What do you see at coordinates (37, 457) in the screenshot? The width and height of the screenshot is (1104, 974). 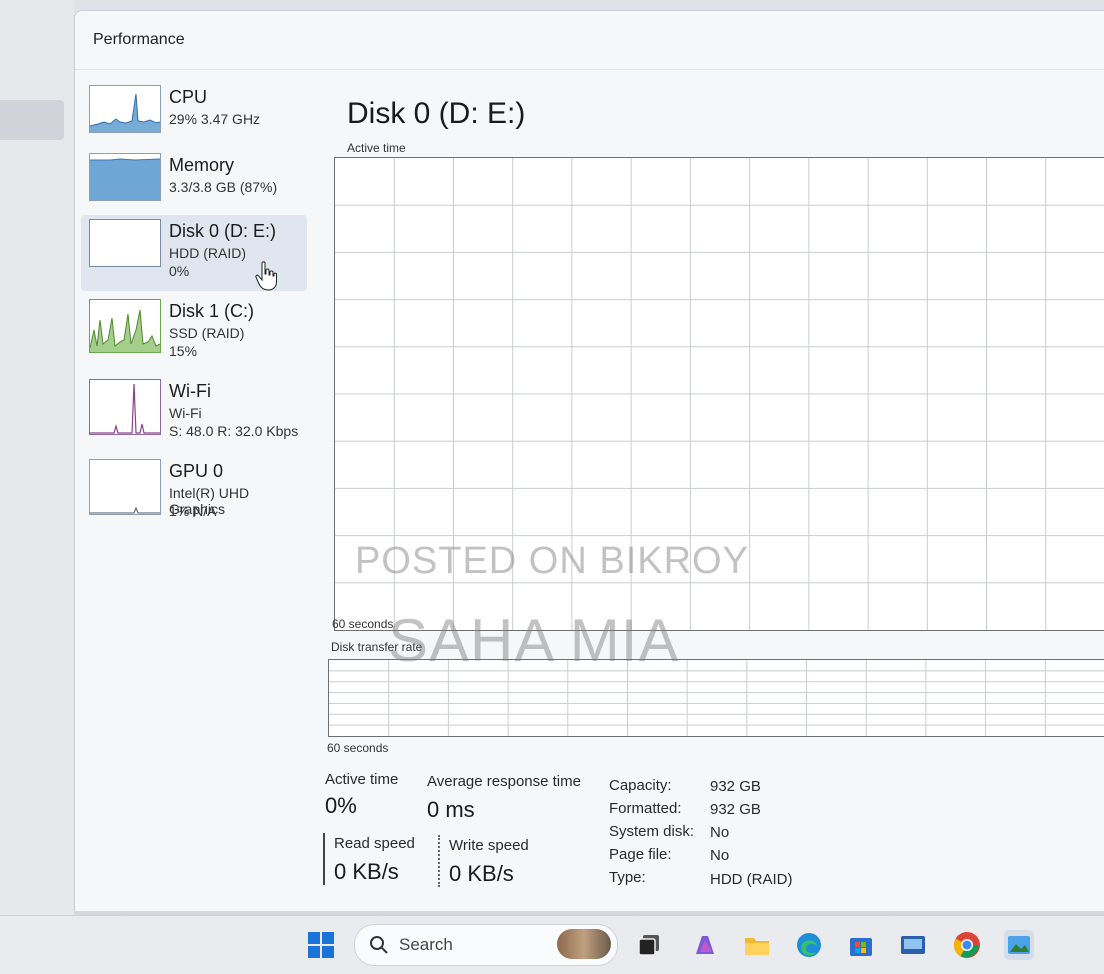 I see `background-window-strip` at bounding box center [37, 457].